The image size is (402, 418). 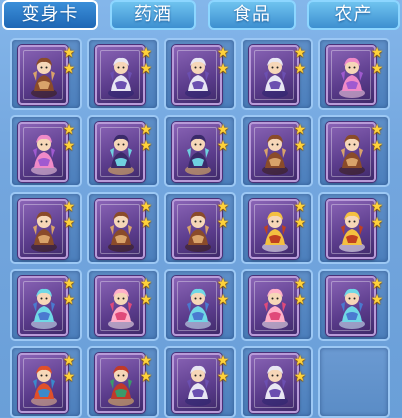 I want to click on tab-medicine-wine: 药酒, so click(x=153, y=15).